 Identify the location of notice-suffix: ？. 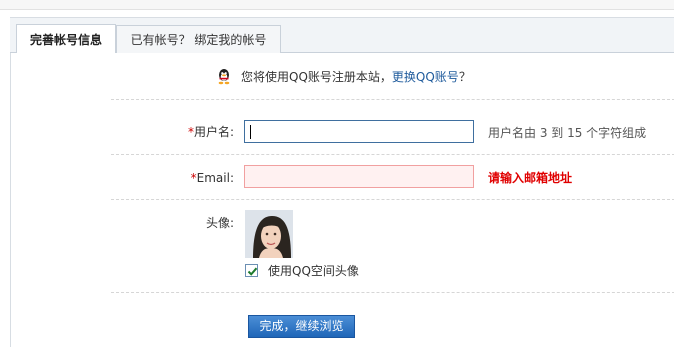
(464, 76).